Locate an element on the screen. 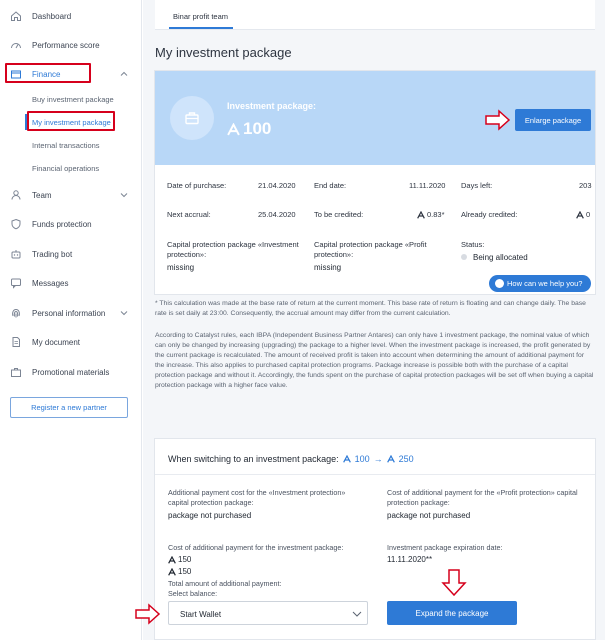  expiration-label: Investment package expiration date: is located at coordinates (445, 547).